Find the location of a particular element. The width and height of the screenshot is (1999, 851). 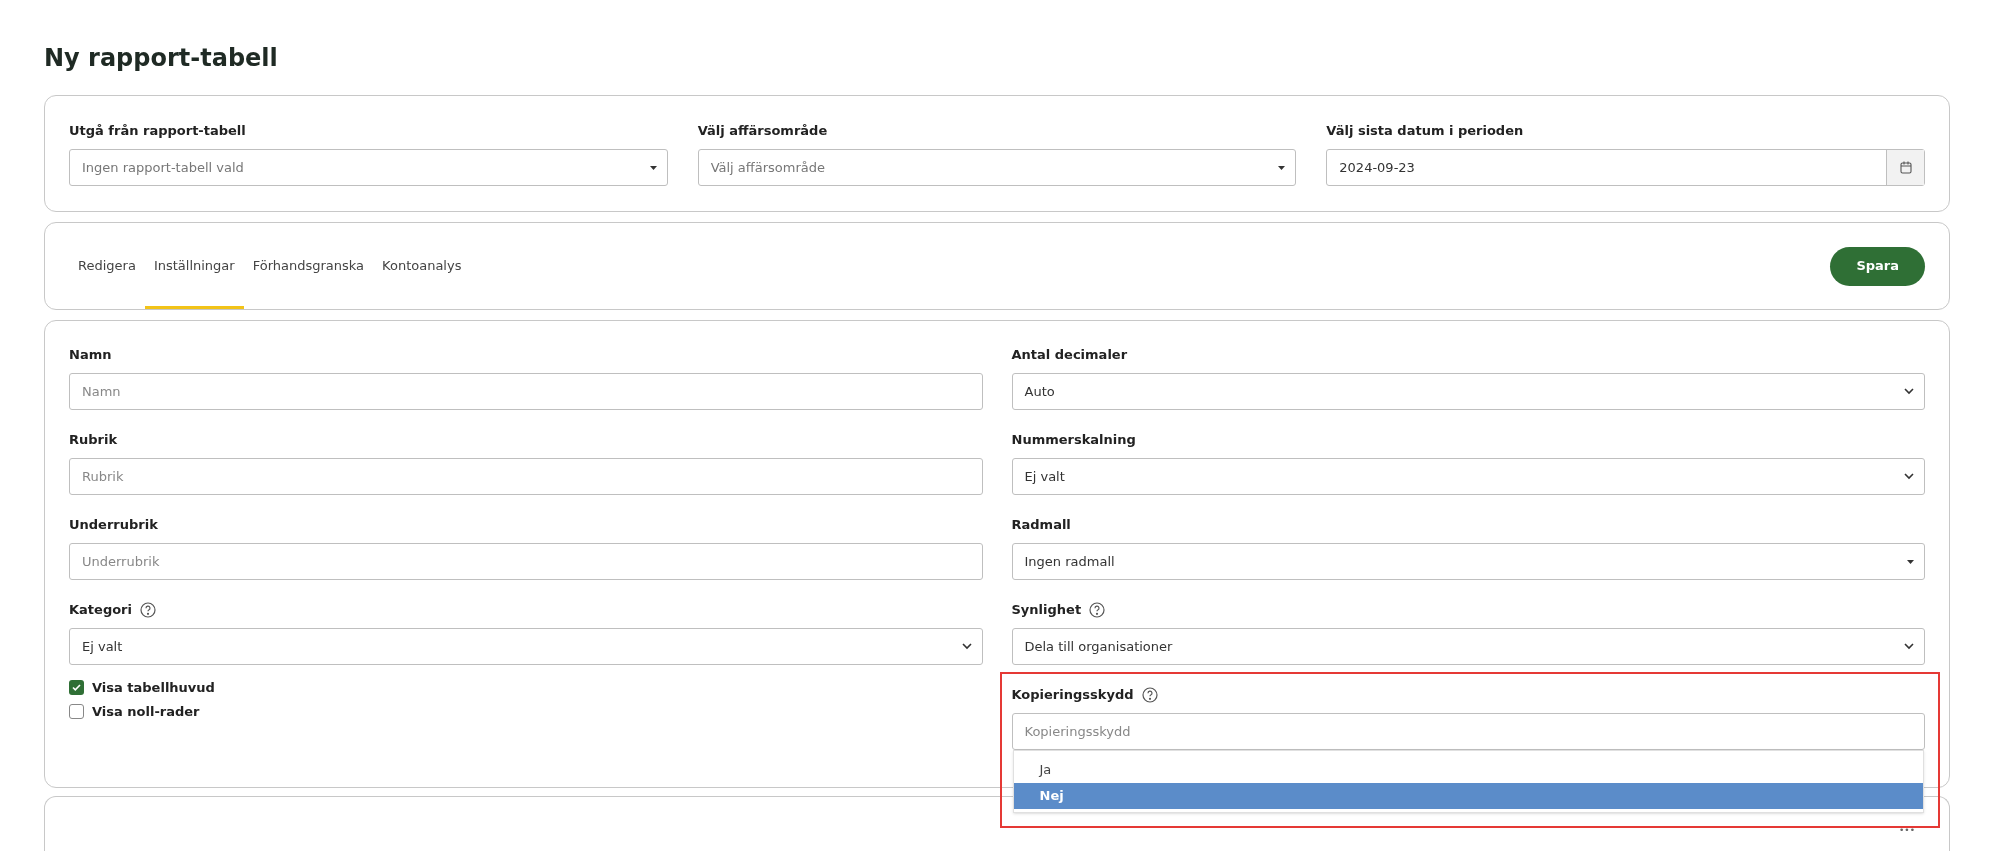

field-label: Kategori is located at coordinates (100, 610).